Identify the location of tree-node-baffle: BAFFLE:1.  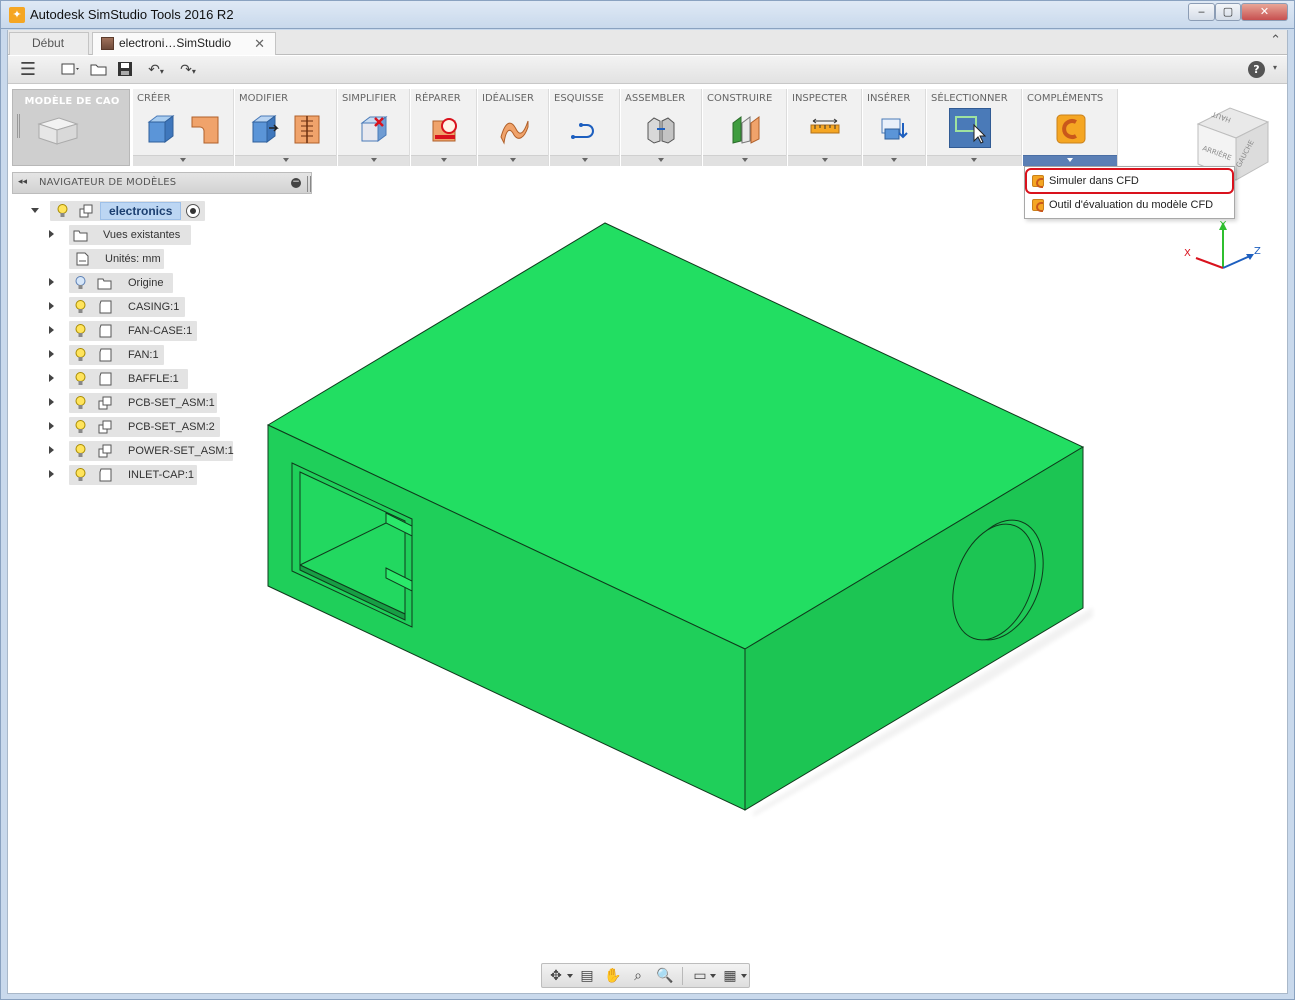
(121, 379).